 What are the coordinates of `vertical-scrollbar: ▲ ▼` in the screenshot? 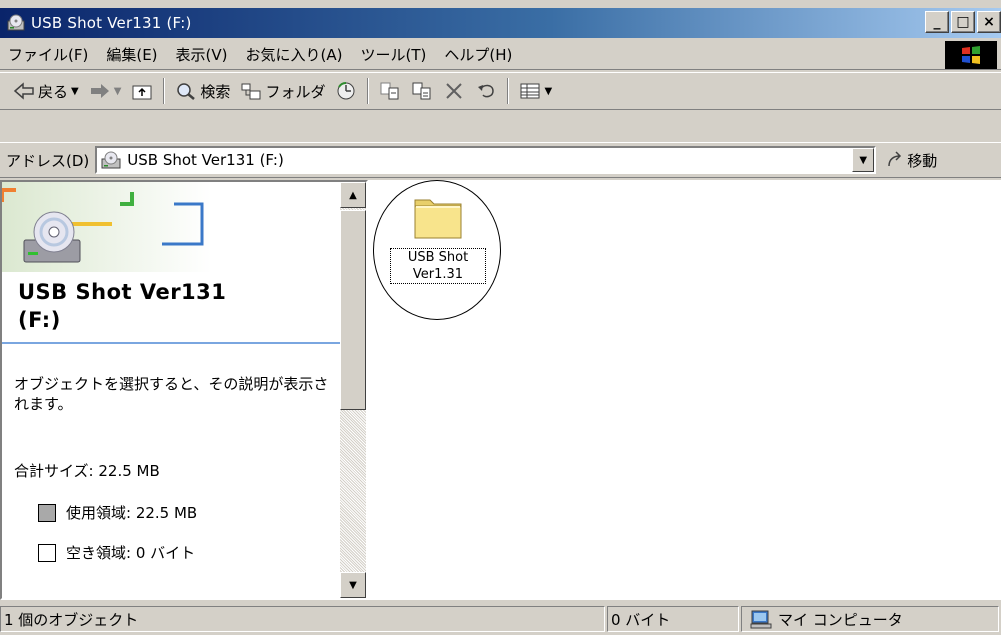 It's located at (353, 390).